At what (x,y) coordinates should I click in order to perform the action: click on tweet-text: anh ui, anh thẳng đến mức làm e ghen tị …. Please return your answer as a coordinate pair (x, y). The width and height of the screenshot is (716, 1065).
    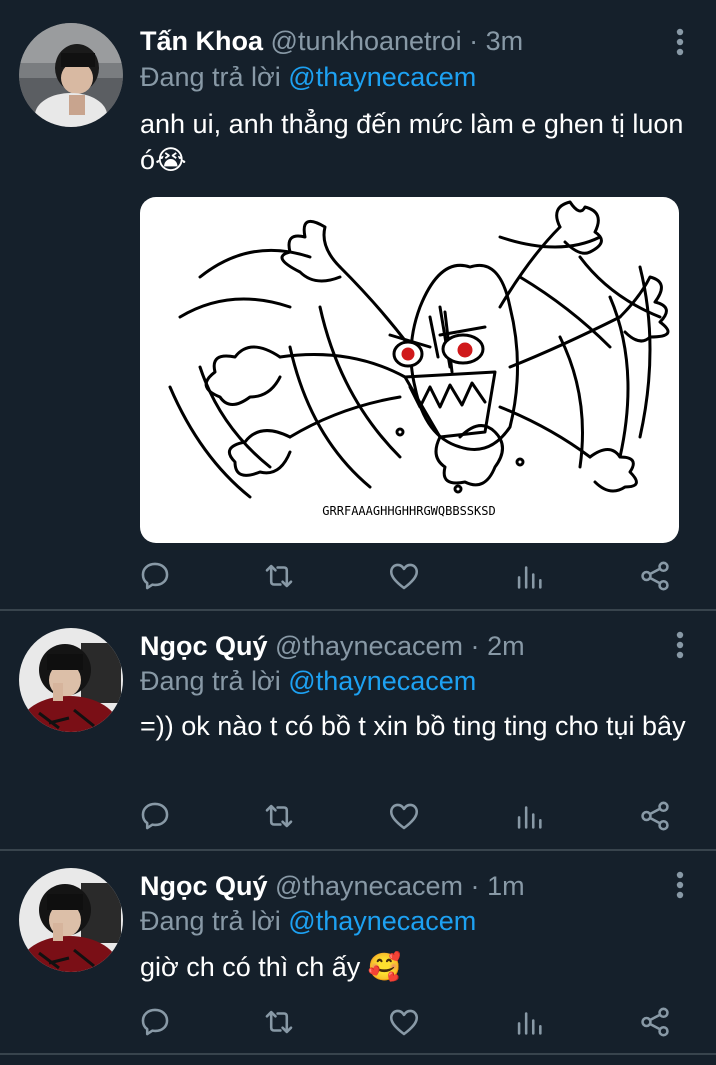
    Looking at the image, I should click on (412, 142).